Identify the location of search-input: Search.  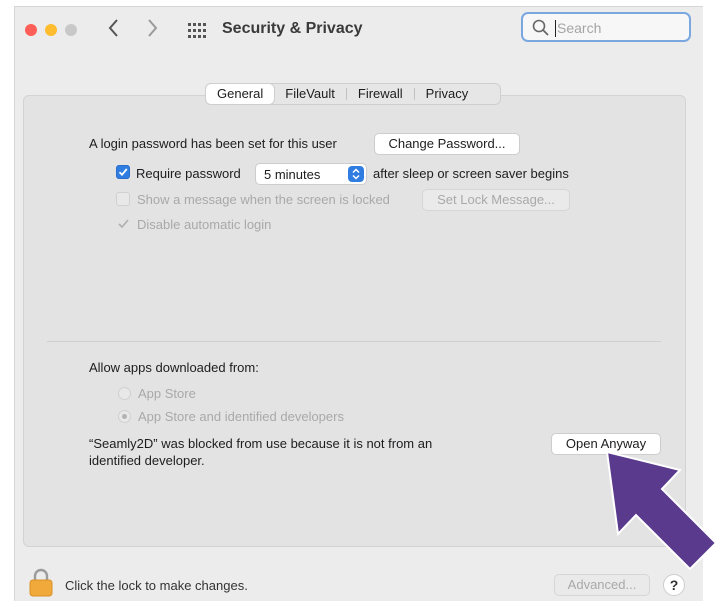
(579, 28).